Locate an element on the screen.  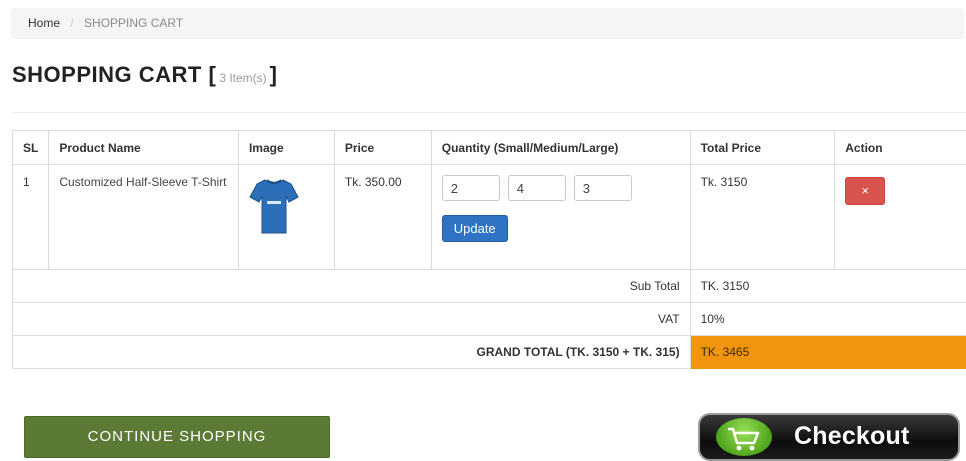
title-bracket-open: [ is located at coordinates (212, 74).